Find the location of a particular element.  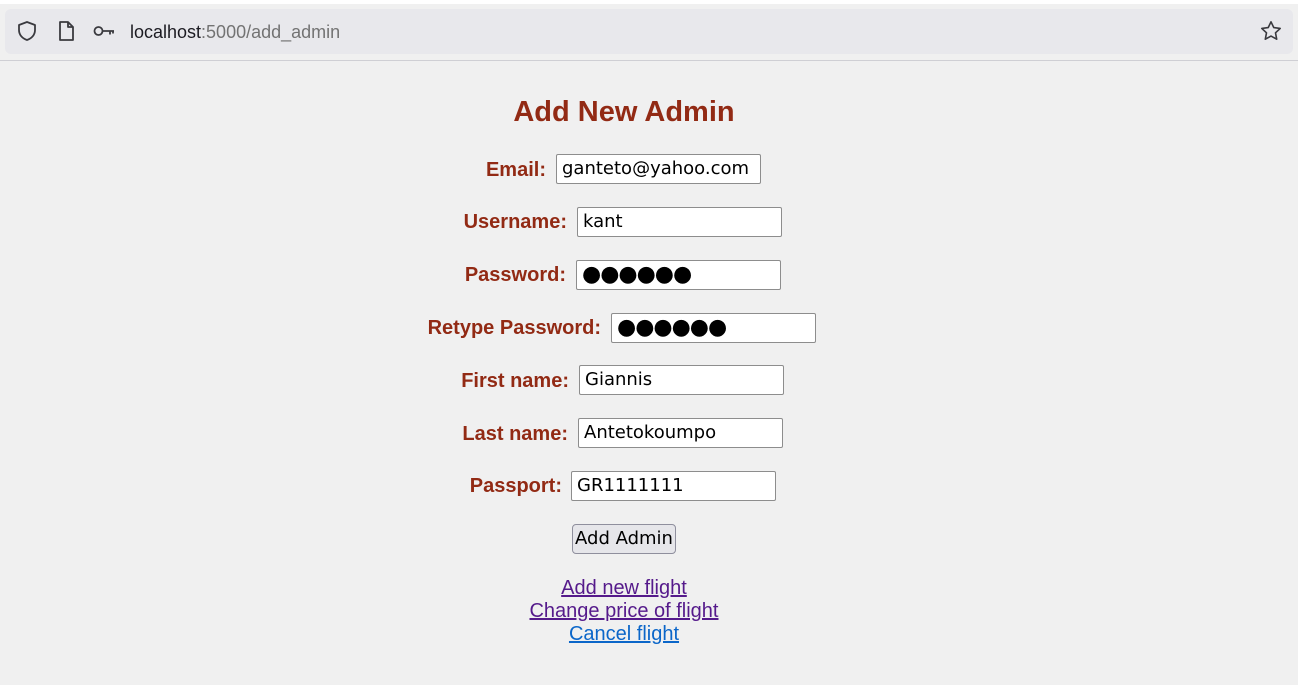

last-name-field: Antetokoumpo is located at coordinates (680, 433).